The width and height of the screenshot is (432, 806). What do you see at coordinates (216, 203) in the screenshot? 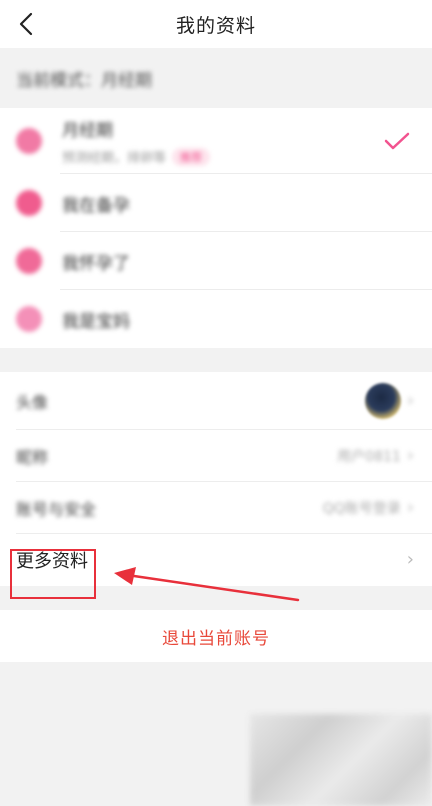
I see `mode-item-trying: 我在备孕` at bounding box center [216, 203].